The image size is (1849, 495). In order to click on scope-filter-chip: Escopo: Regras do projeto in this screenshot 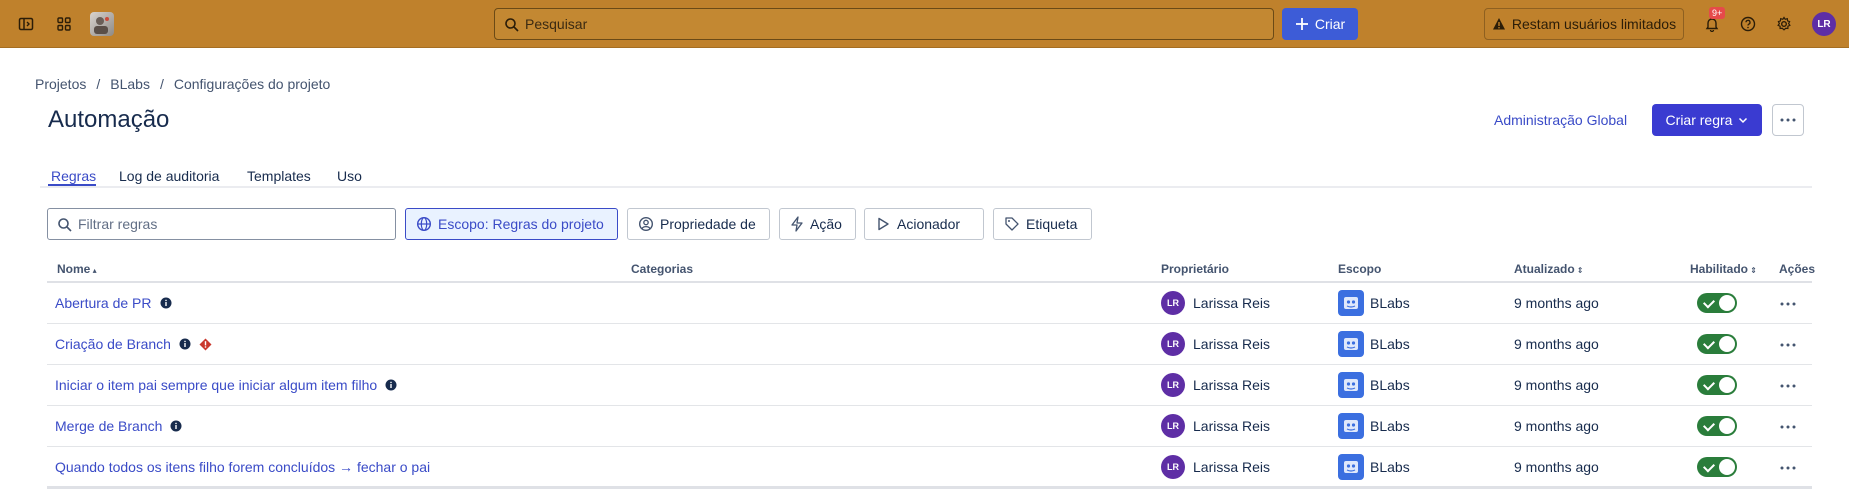, I will do `click(511, 224)`.